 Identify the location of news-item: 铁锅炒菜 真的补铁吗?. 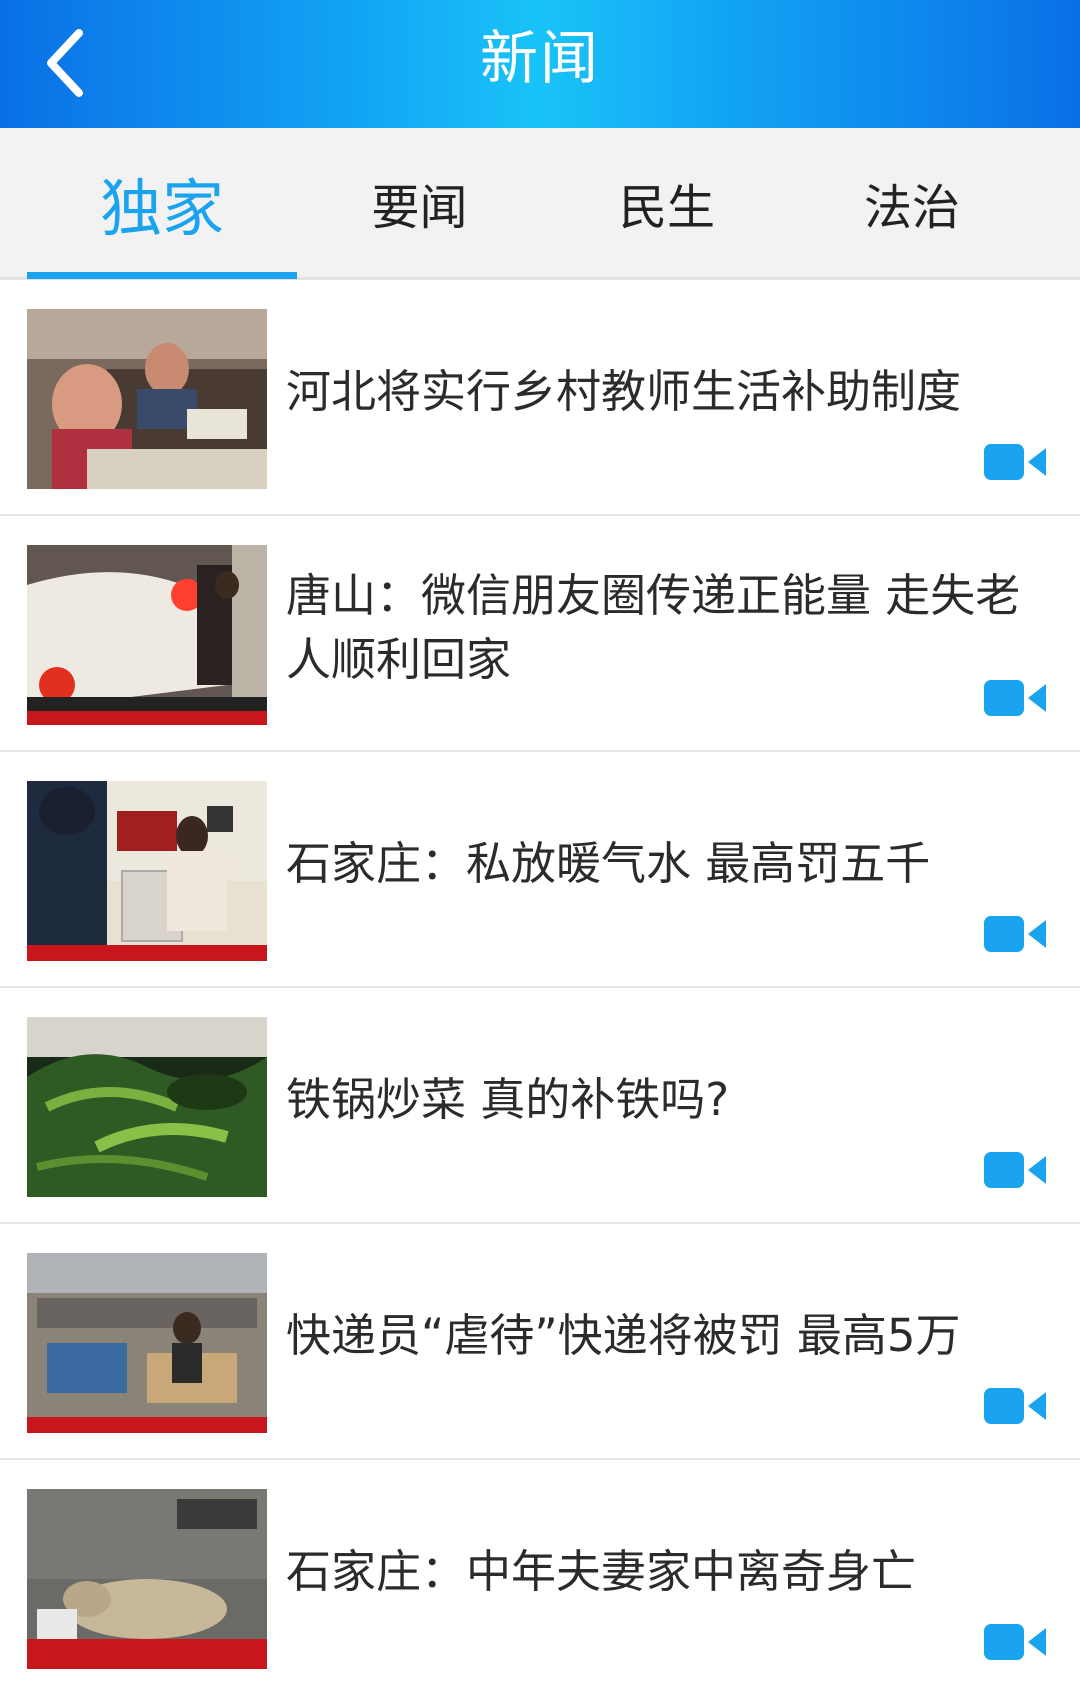
(540, 1106).